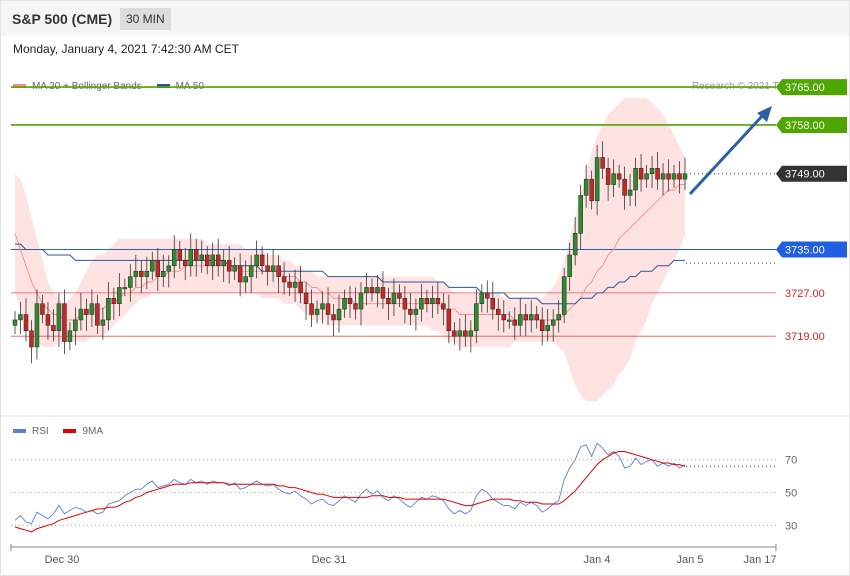 This screenshot has width=850, height=576. I want to click on rsi-tick-label: 50, so click(791, 494).